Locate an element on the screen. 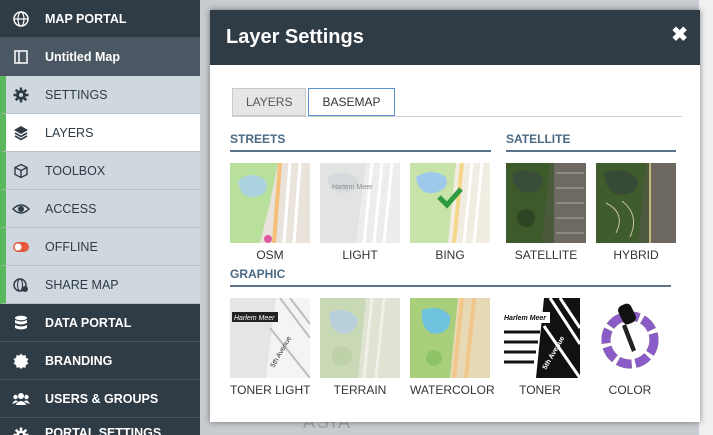 Image resolution: width=713 pixels, height=435 pixels. basemap-osm: OSM is located at coordinates (270, 212).